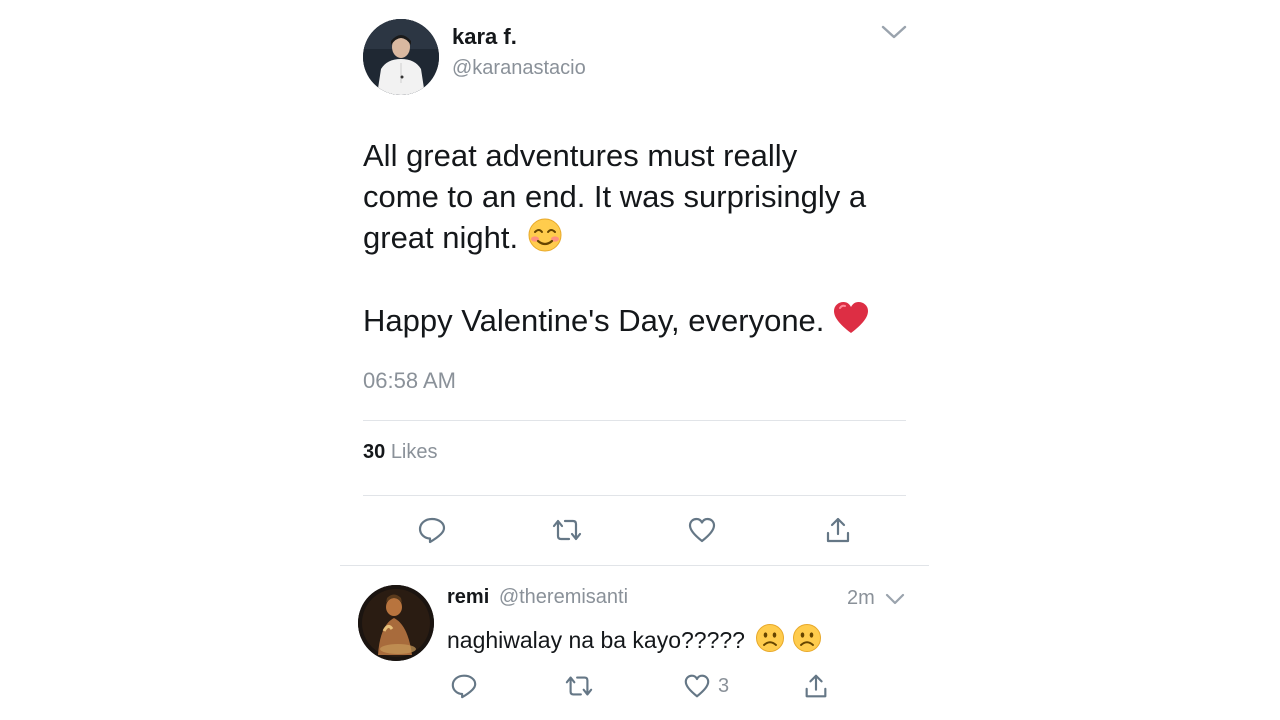 Image resolution: width=1280 pixels, height=720 pixels. Describe the element at coordinates (441, 237) in the screenshot. I see `tweet-text-fragment: great night.` at that location.